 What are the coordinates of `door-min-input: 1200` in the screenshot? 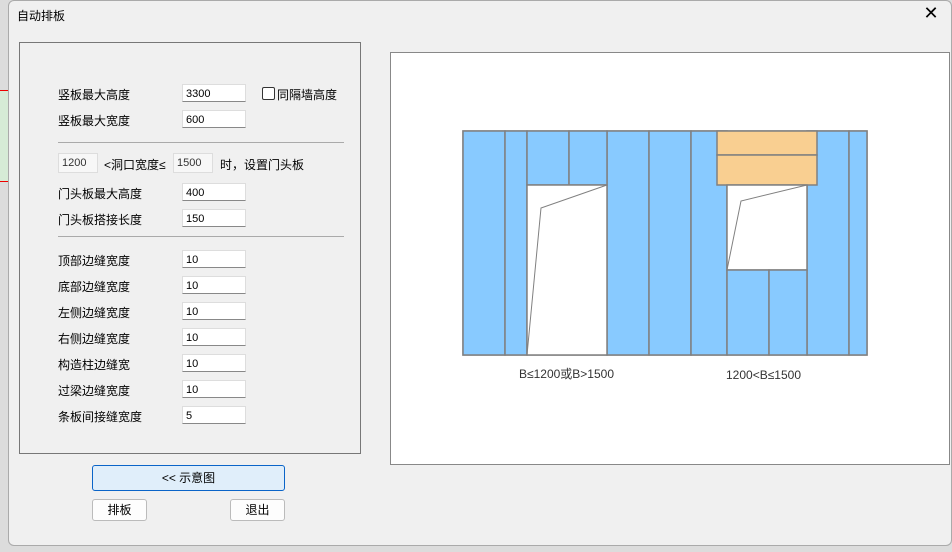 It's located at (78, 163).